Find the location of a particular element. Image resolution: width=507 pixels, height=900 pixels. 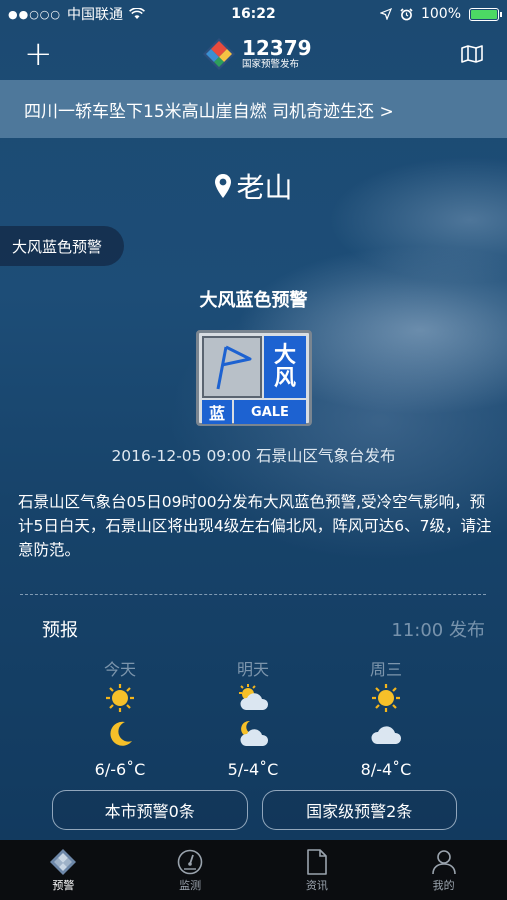

gale-blue-warning-icon: 大 风 蓝 GALE is located at coordinates (254, 378).